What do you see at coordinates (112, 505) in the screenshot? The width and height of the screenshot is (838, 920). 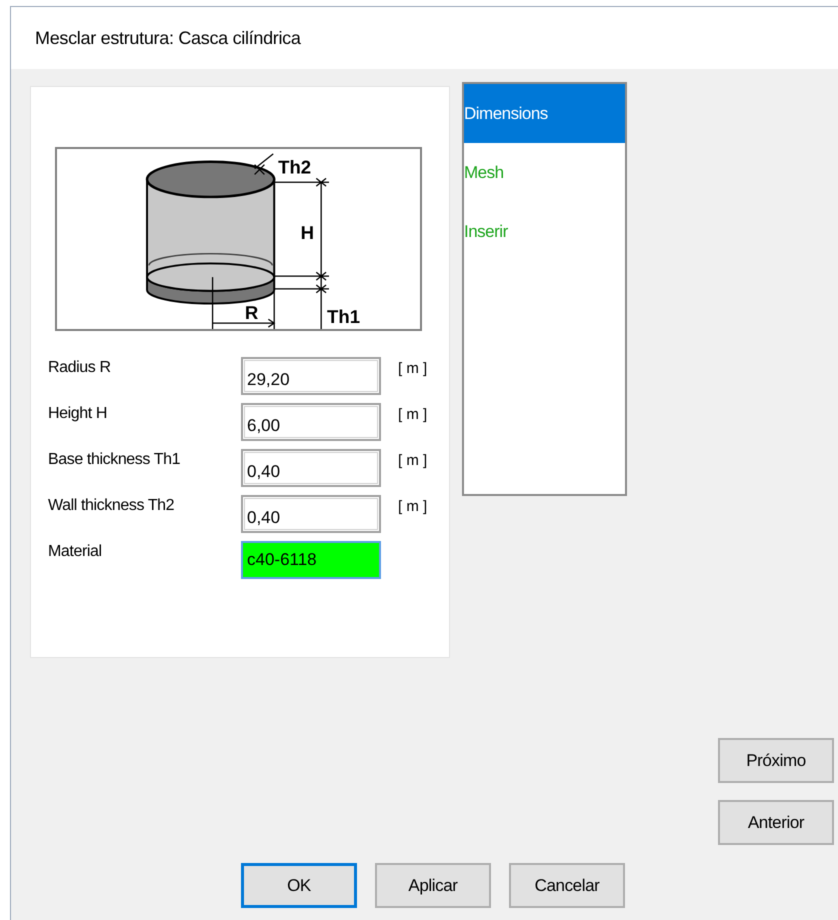 I see `field-label: Wall thickness Th2` at bounding box center [112, 505].